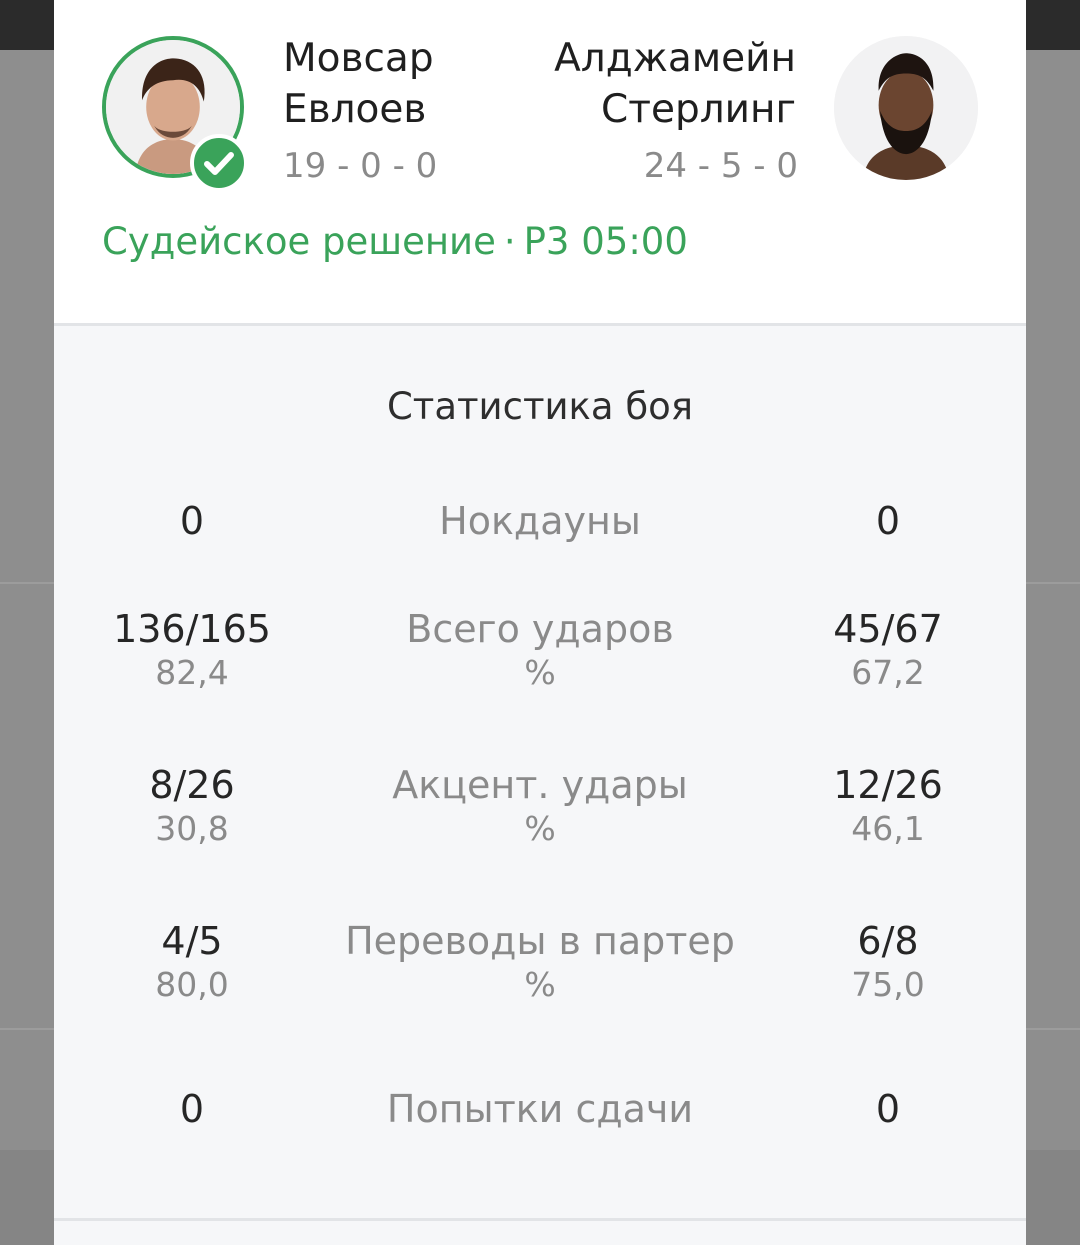 The image size is (1080, 1245). Describe the element at coordinates (192, 941) in the screenshot. I see `stat-left-value: 4/5` at that location.